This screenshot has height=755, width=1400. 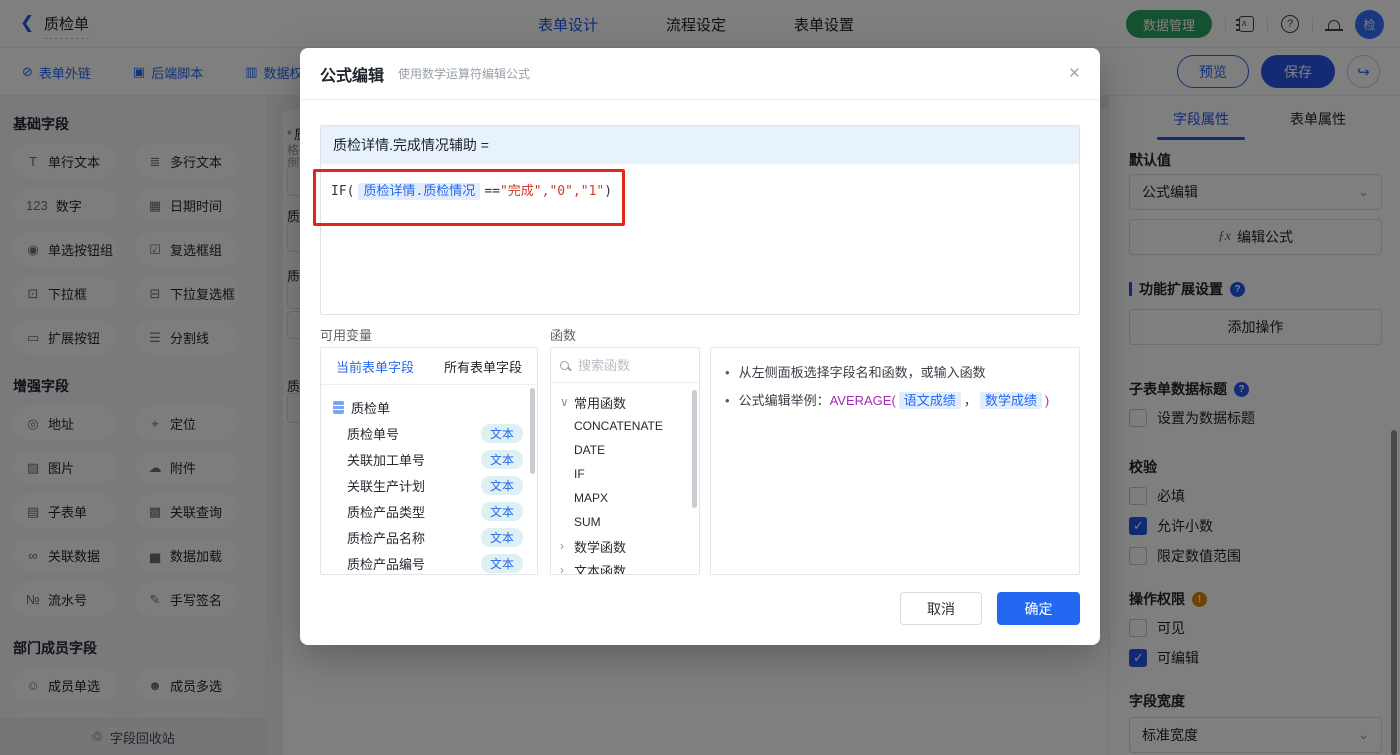 What do you see at coordinates (1047, 400) in the screenshot?
I see `example-close-paren: )` at bounding box center [1047, 400].